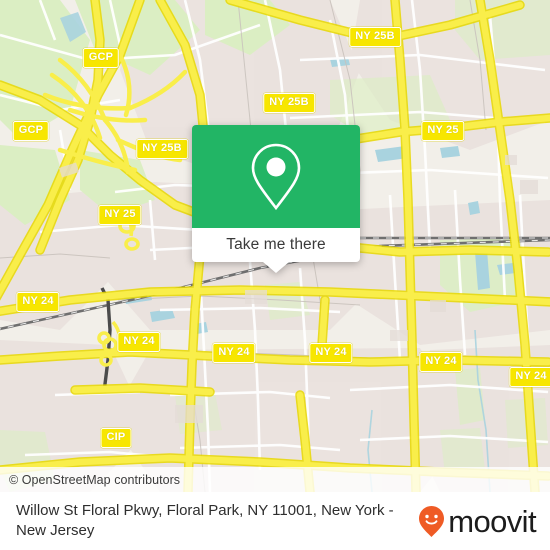  What do you see at coordinates (95, 479) in the screenshot?
I see `attribution-text: © OpenStreetMap contributors` at bounding box center [95, 479].